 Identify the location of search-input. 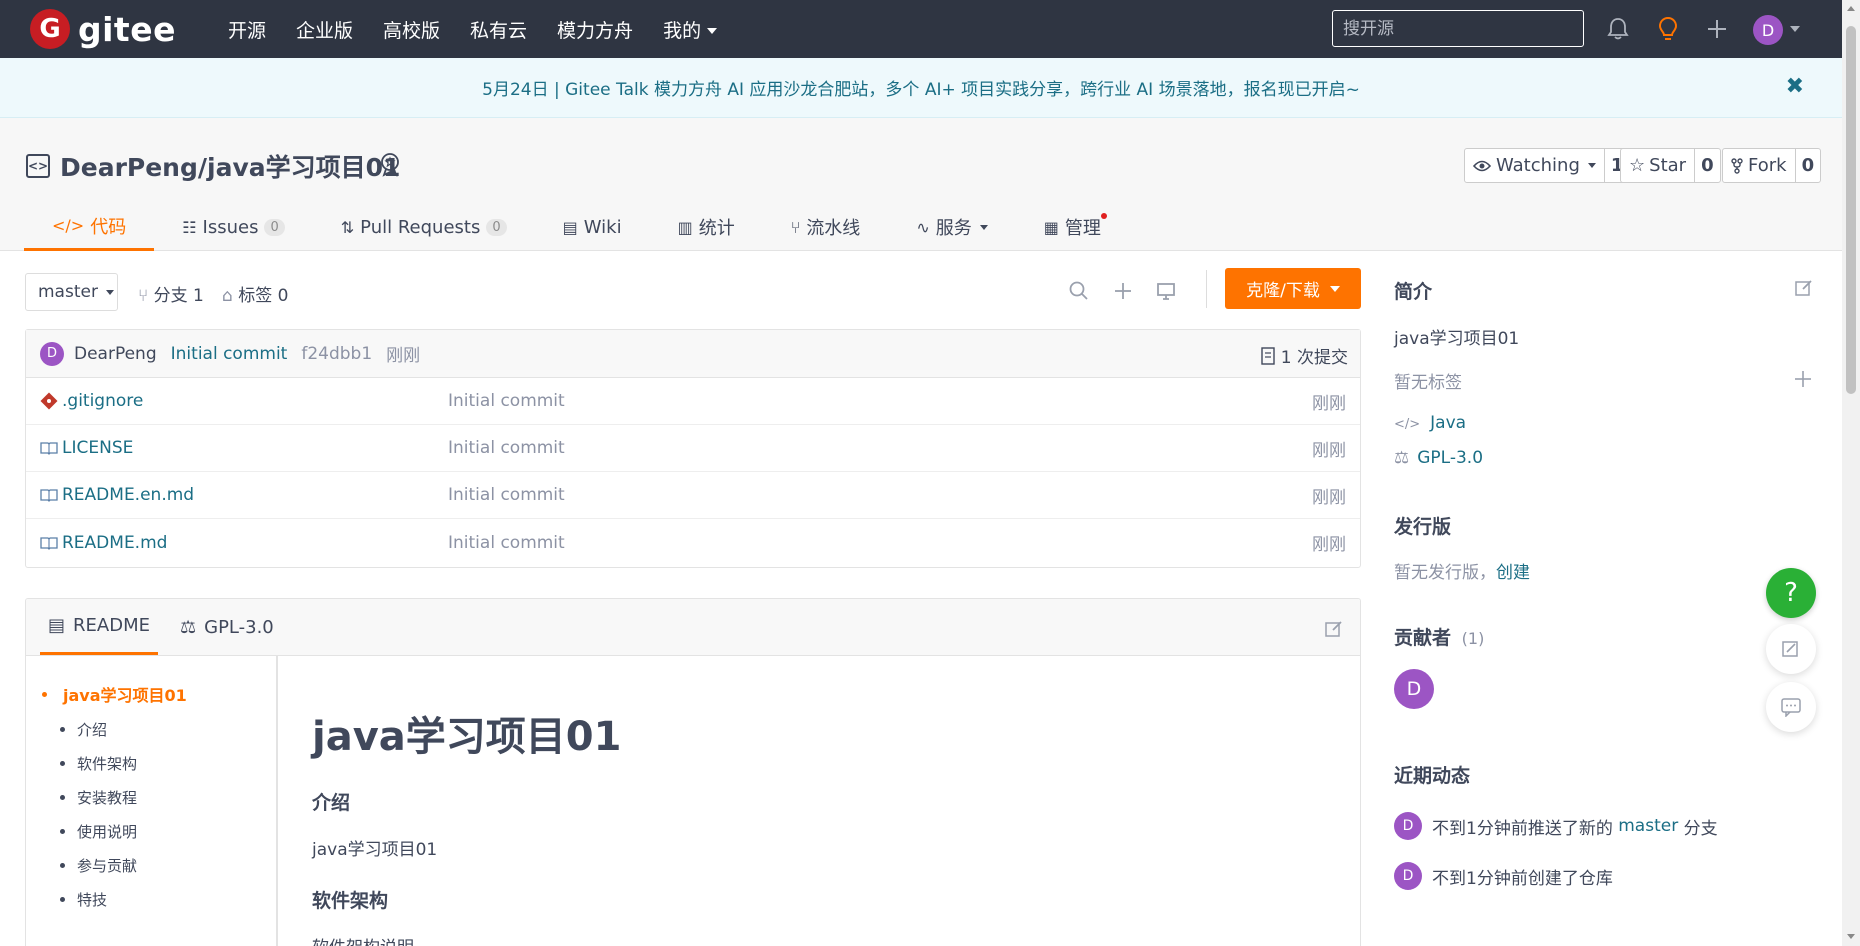
(1458, 28).